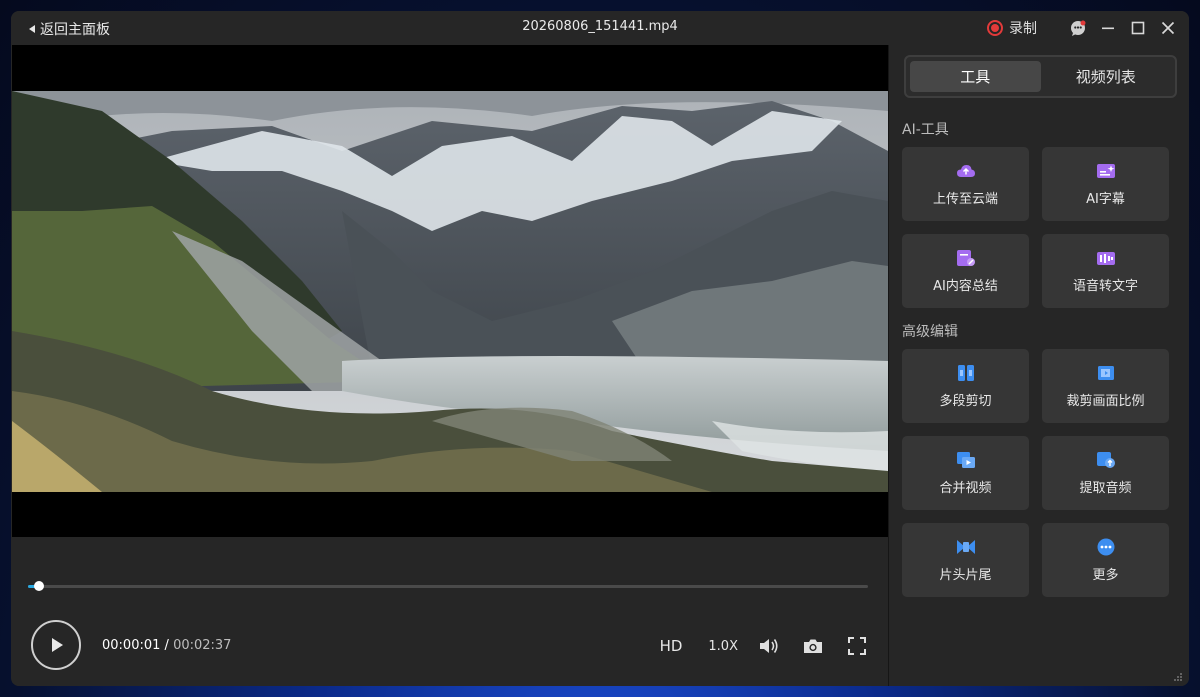 The width and height of the screenshot is (1200, 697). What do you see at coordinates (813, 646) in the screenshot?
I see `screenshot-camera-icon` at bounding box center [813, 646].